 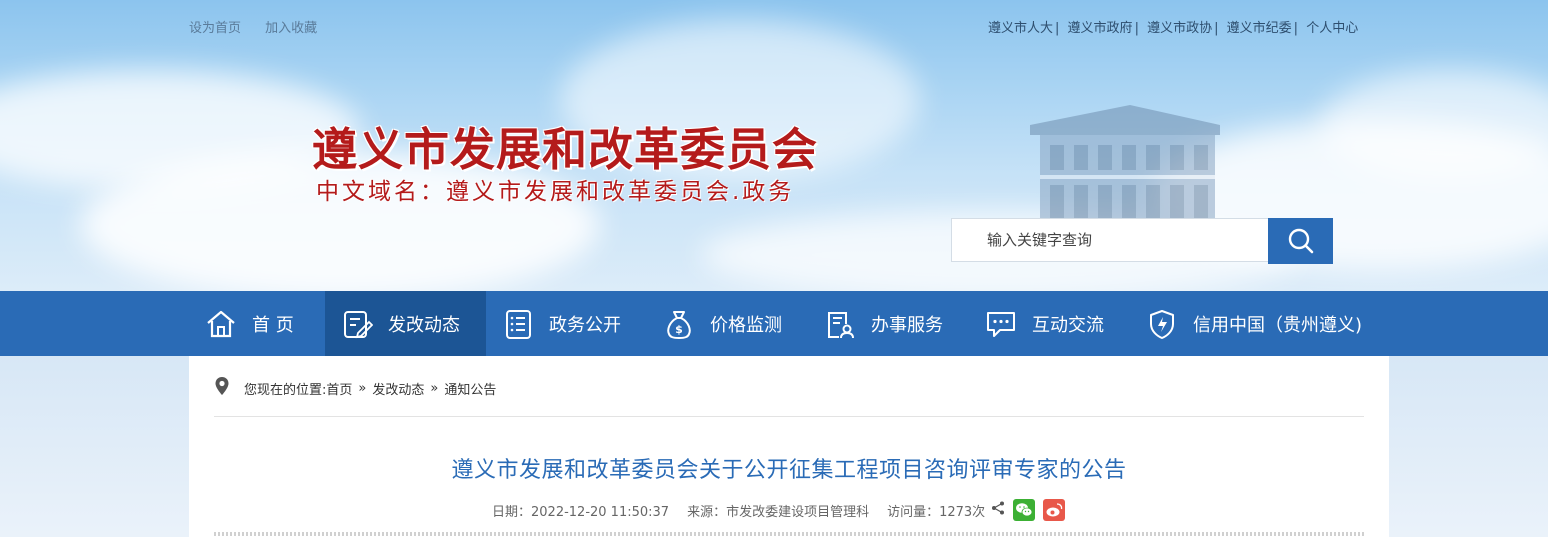 I want to click on search-button, so click(x=1300, y=241).